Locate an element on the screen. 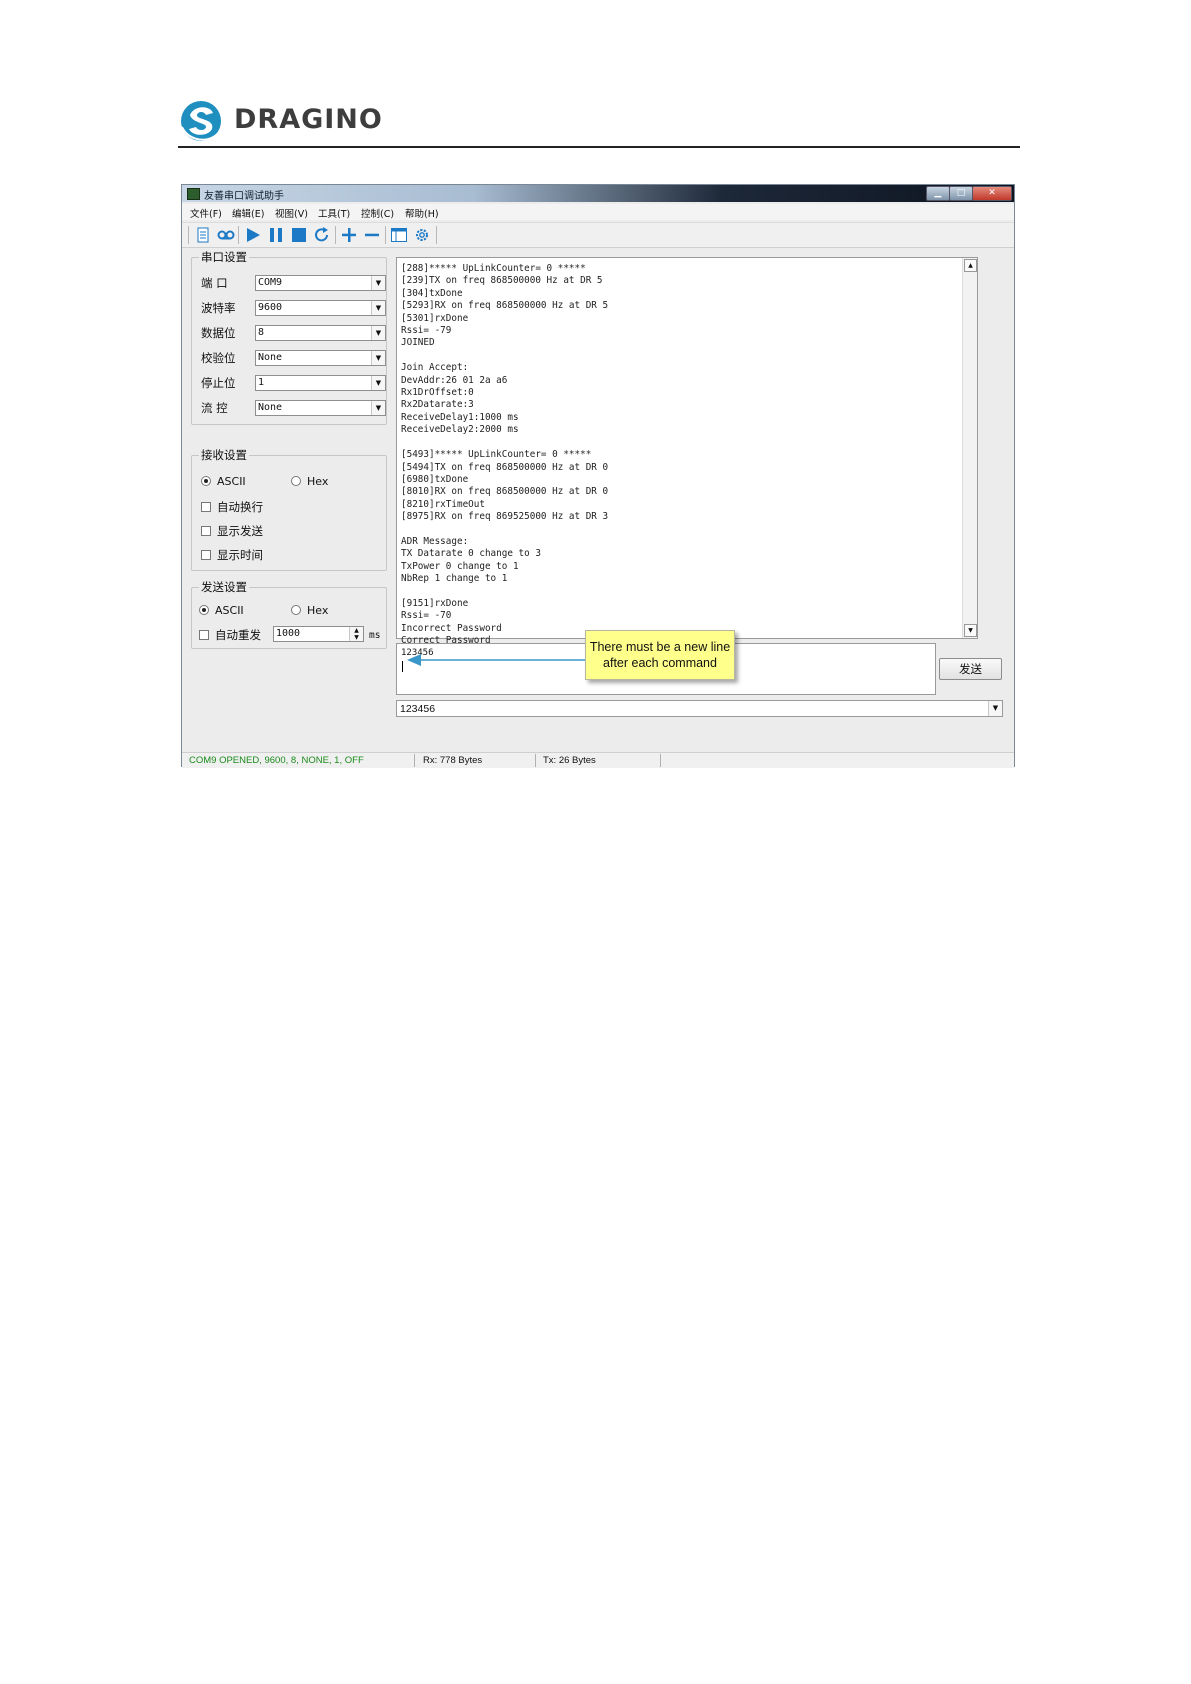  menu-control: 控制(C) is located at coordinates (377, 213).